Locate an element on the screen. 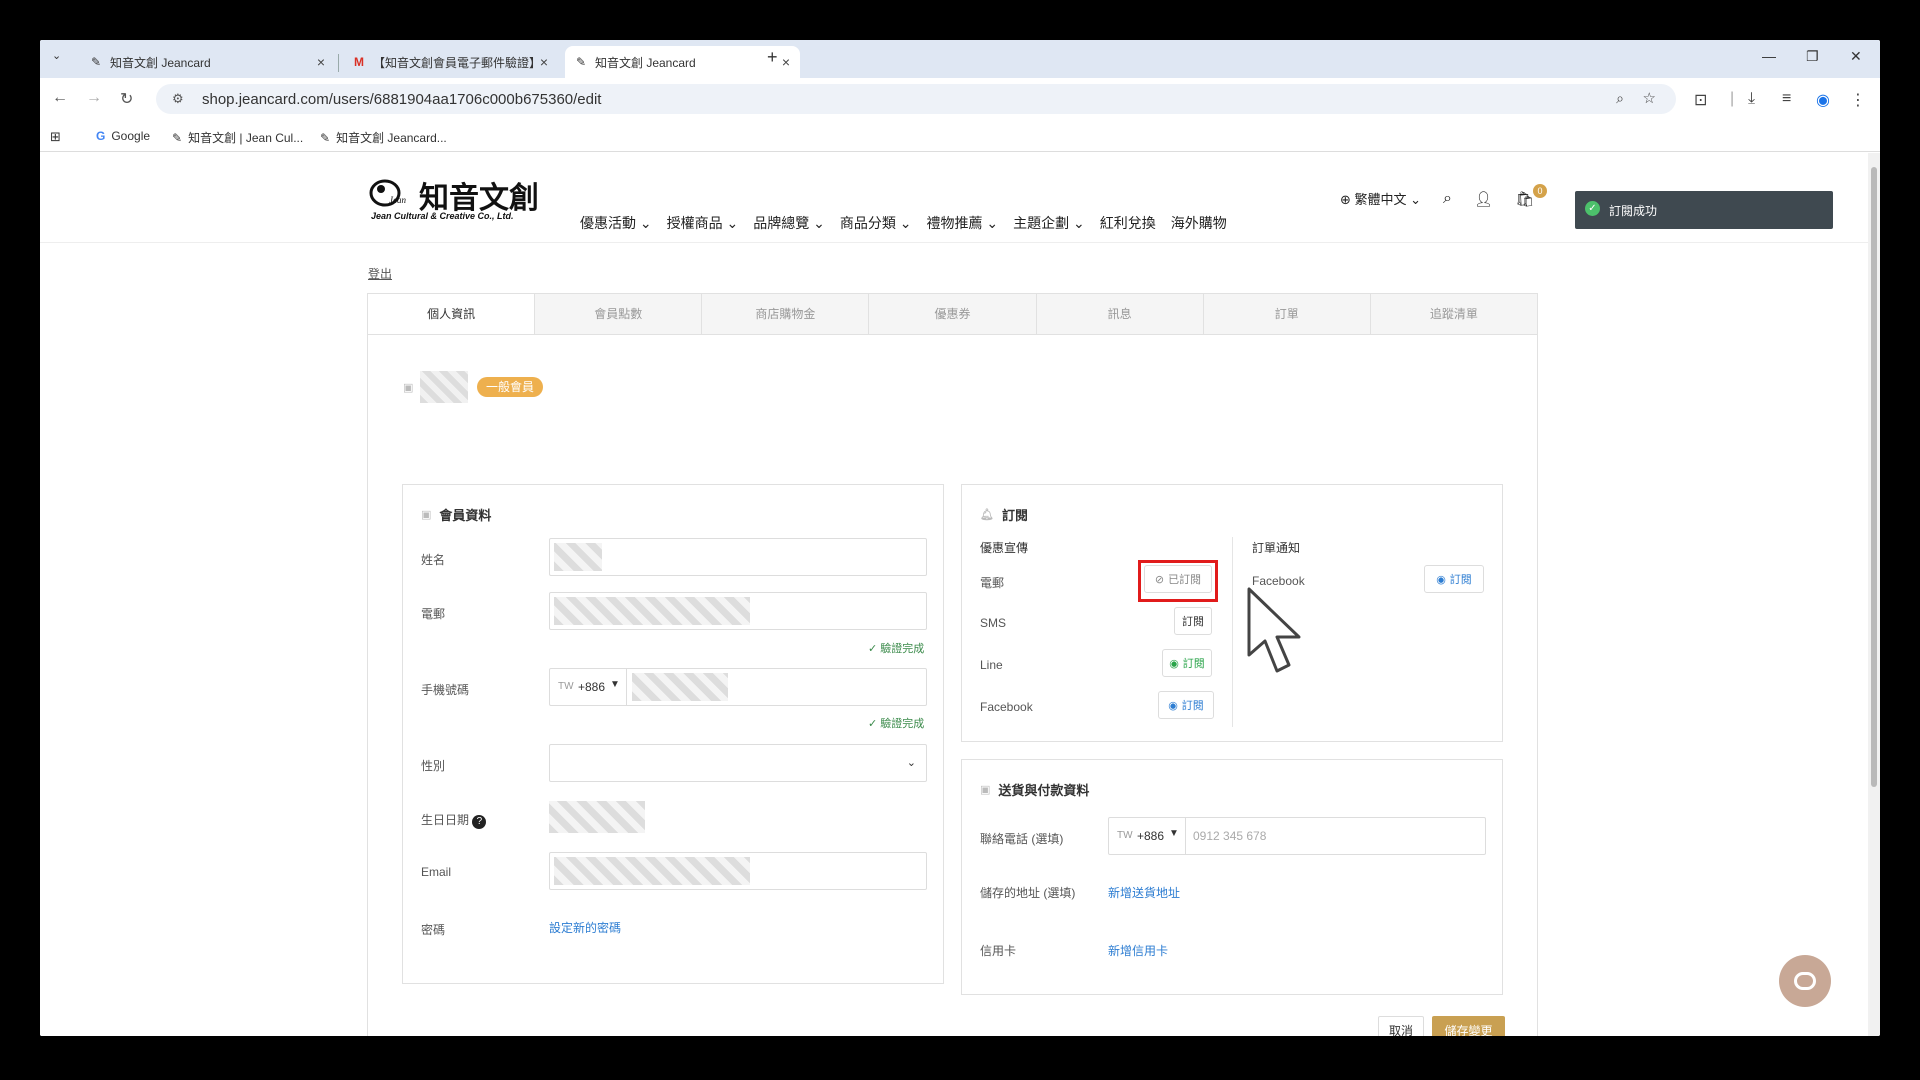 This screenshot has width=1920, height=1080. nav-item: 禮物推薦 ⌄ is located at coordinates (963, 223).